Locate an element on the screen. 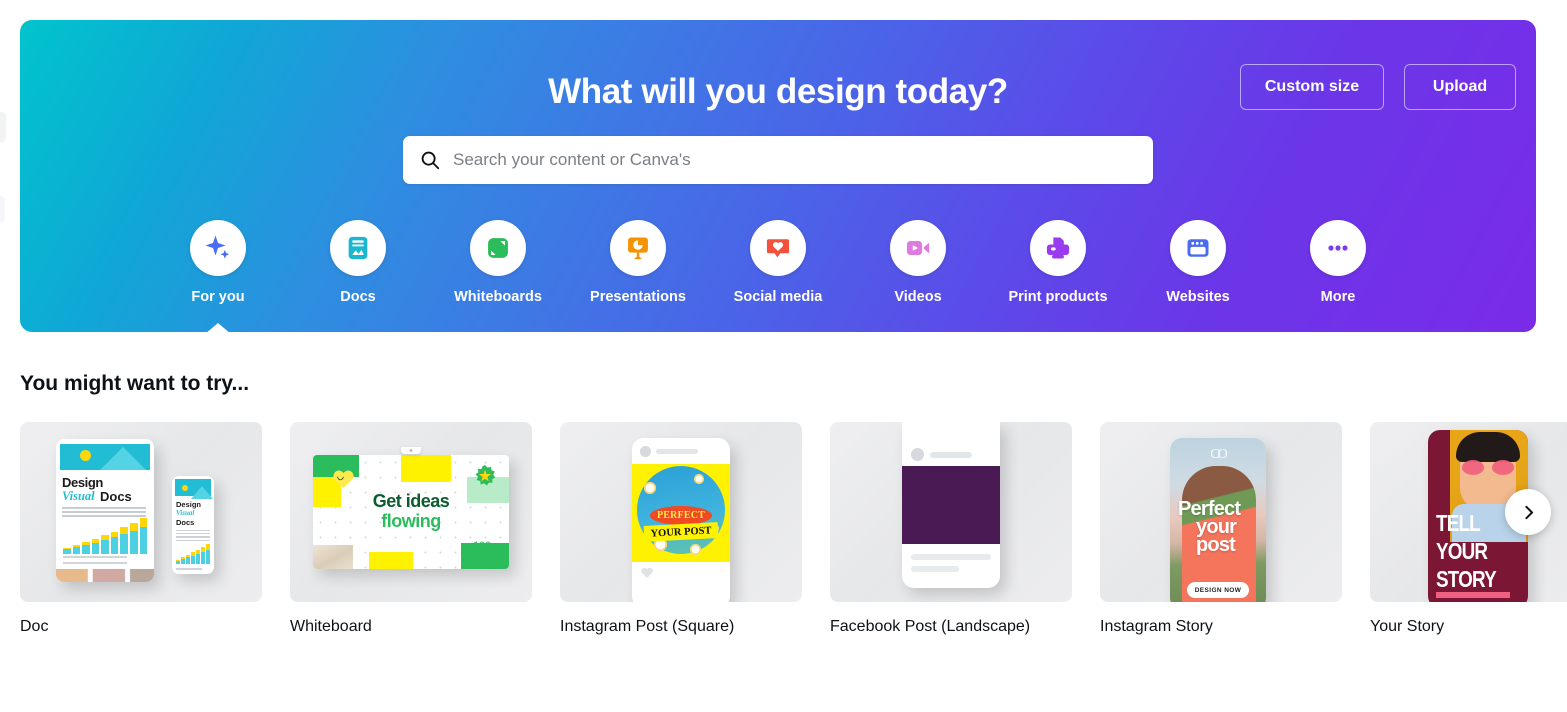 The height and width of the screenshot is (712, 1567). design-now-button: DESIGN NOW is located at coordinates (1218, 590).